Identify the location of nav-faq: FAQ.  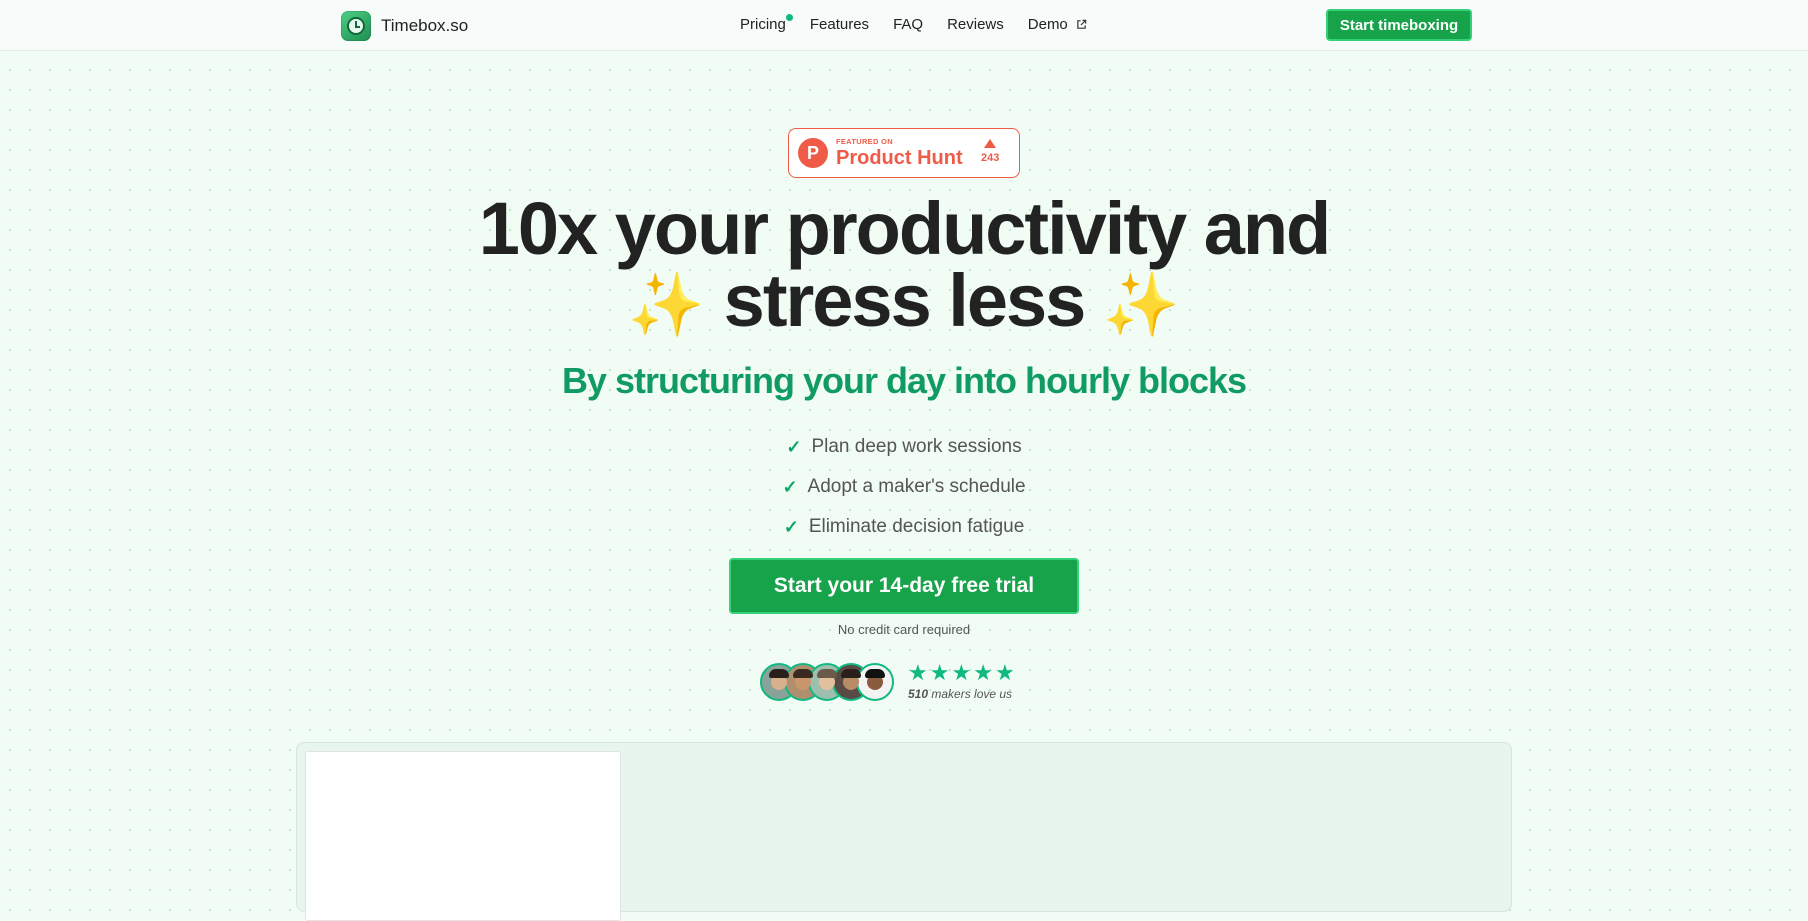
(908, 24).